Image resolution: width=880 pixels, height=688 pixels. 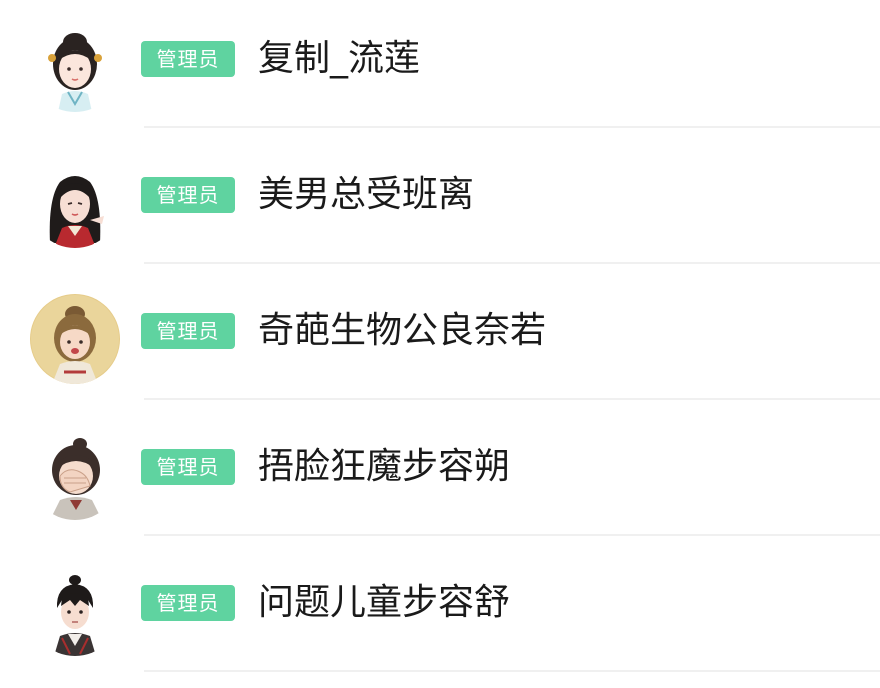 I want to click on member-name: 问题儿童步容舒, so click(x=384, y=602).